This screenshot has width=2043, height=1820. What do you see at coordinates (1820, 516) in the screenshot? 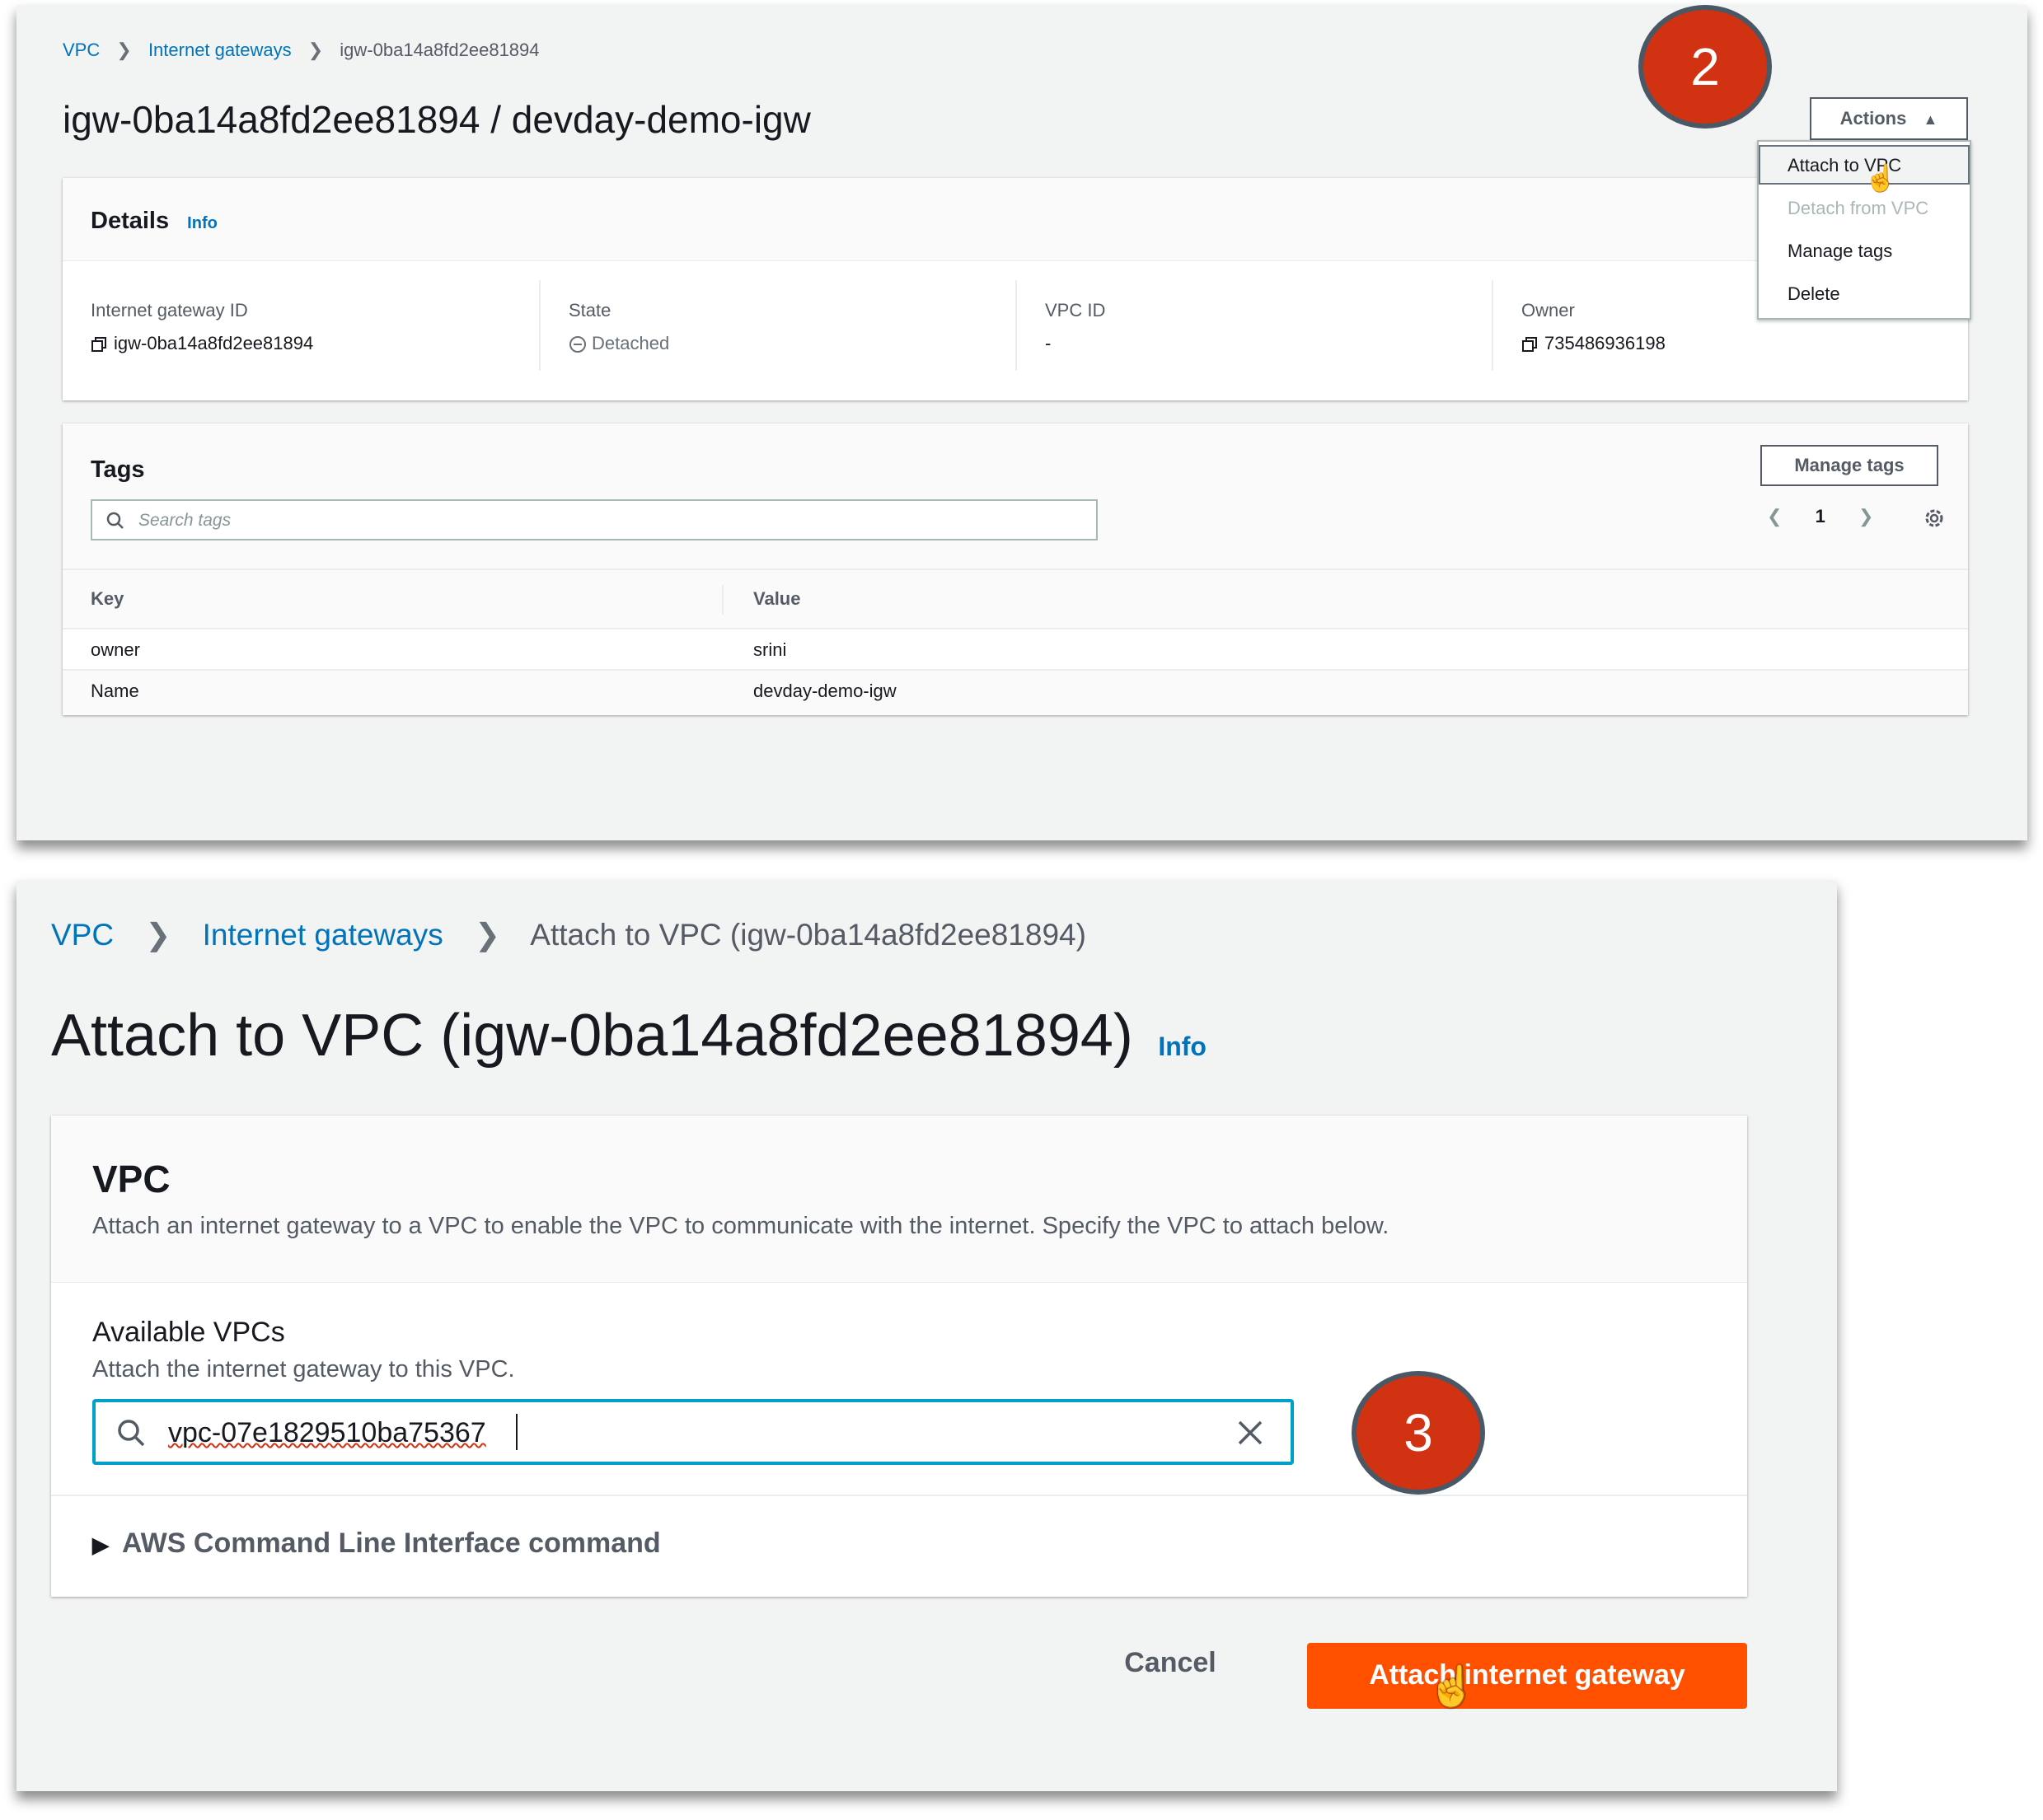
I see `page-number: 1` at bounding box center [1820, 516].